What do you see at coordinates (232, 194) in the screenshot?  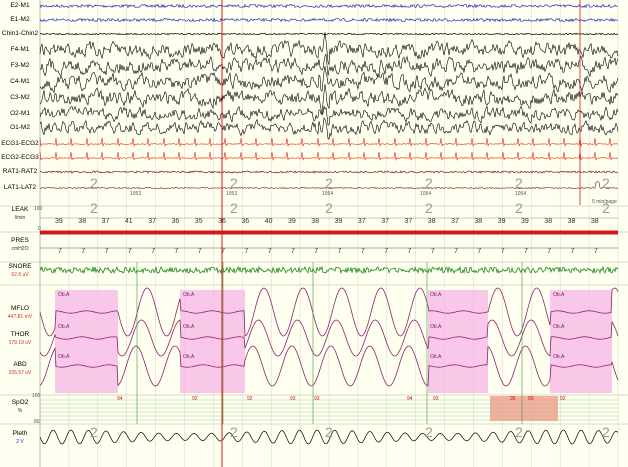 I see `epoch-marker: 1053` at bounding box center [232, 194].